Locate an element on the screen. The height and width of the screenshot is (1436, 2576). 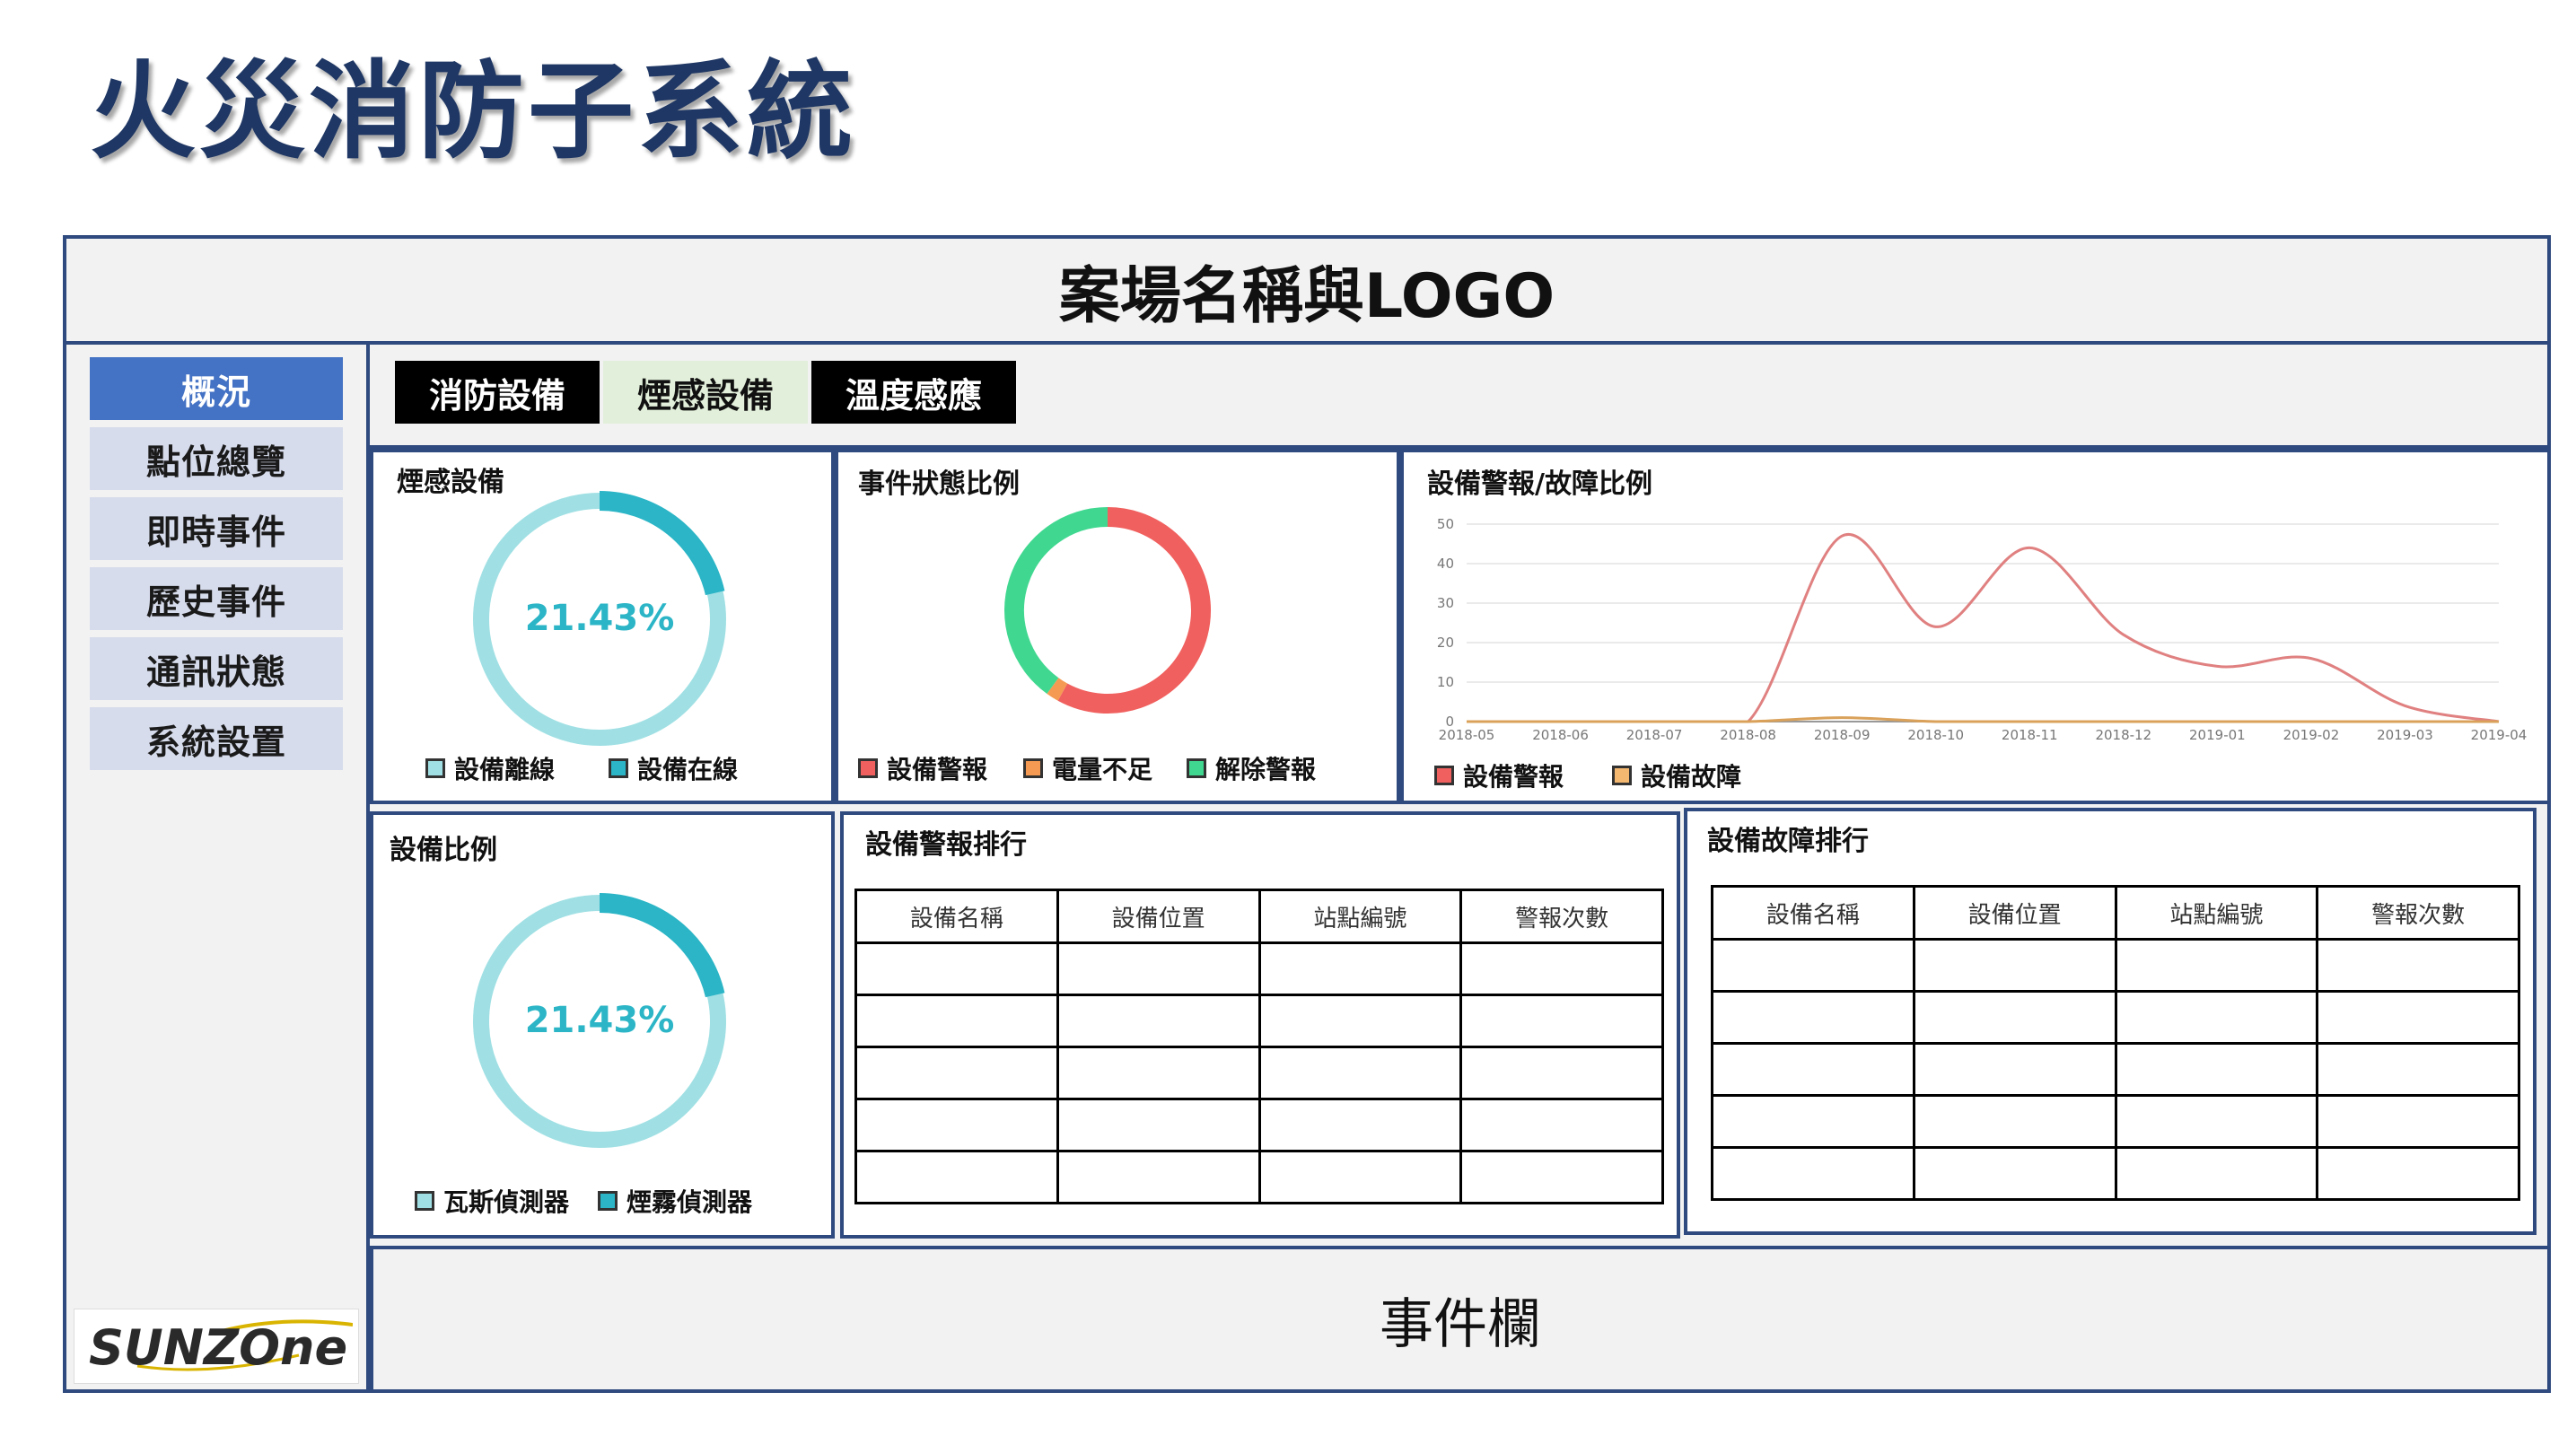
legend-item: 解除警報 is located at coordinates (1251, 768).